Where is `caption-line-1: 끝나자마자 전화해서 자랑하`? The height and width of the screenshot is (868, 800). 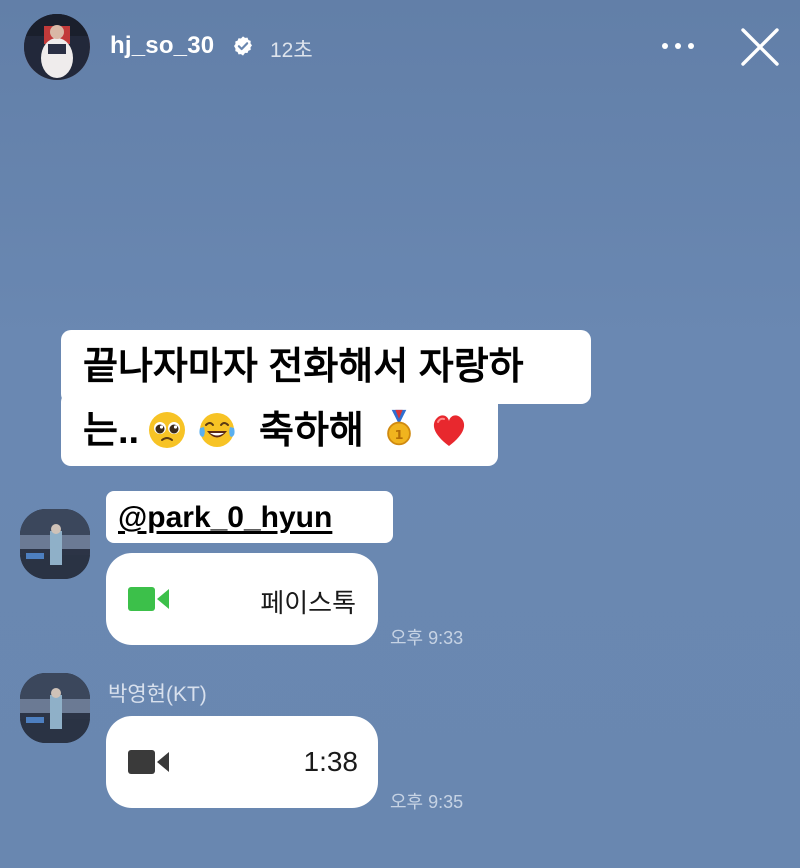
caption-line-1: 끝나자마자 전화해서 자랑하 is located at coordinates (326, 367).